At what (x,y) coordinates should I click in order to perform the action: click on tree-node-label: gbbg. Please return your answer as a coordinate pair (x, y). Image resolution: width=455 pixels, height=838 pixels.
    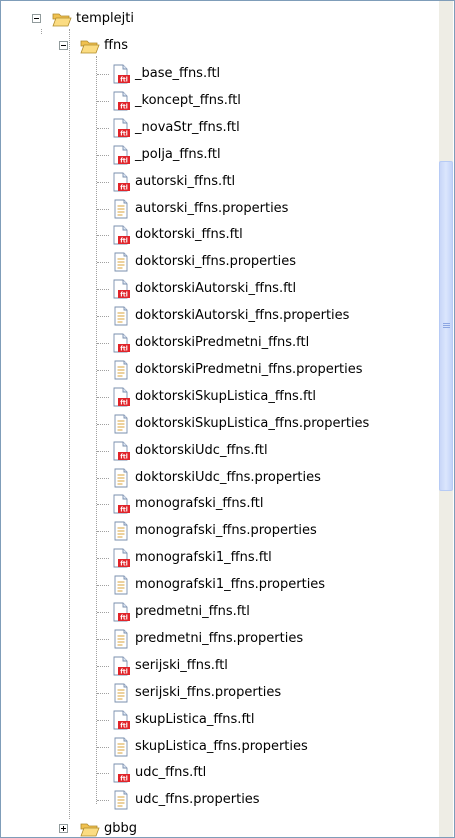
    Looking at the image, I should click on (120, 829).